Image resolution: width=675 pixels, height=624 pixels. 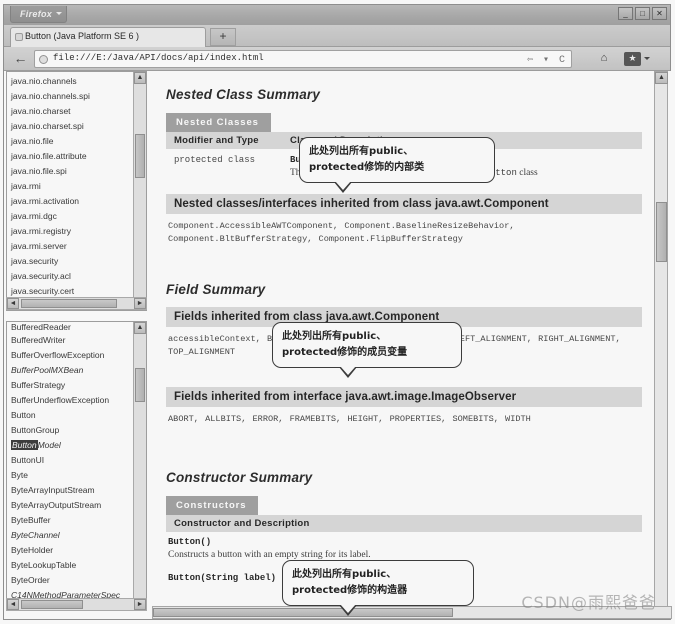 What do you see at coordinates (367, 350) in the screenshot?
I see `callout-field-summary: 此处列出所有public、 protected修饰的成员变量` at bounding box center [367, 350].